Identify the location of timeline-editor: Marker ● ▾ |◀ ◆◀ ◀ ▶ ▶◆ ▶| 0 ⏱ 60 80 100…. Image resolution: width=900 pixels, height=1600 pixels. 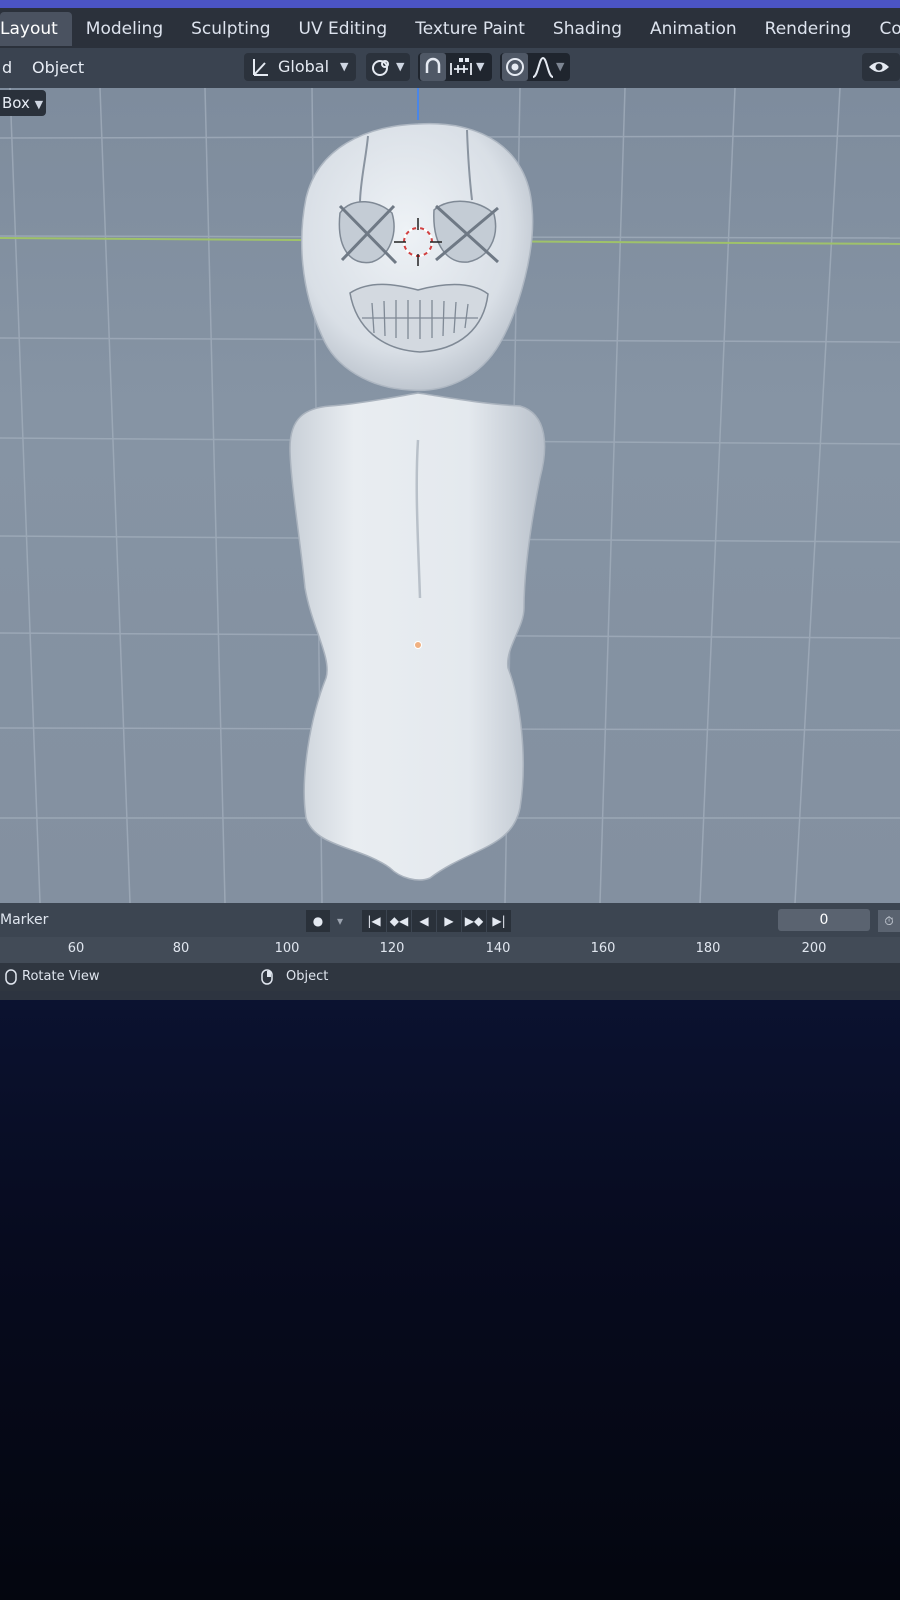
(450, 933).